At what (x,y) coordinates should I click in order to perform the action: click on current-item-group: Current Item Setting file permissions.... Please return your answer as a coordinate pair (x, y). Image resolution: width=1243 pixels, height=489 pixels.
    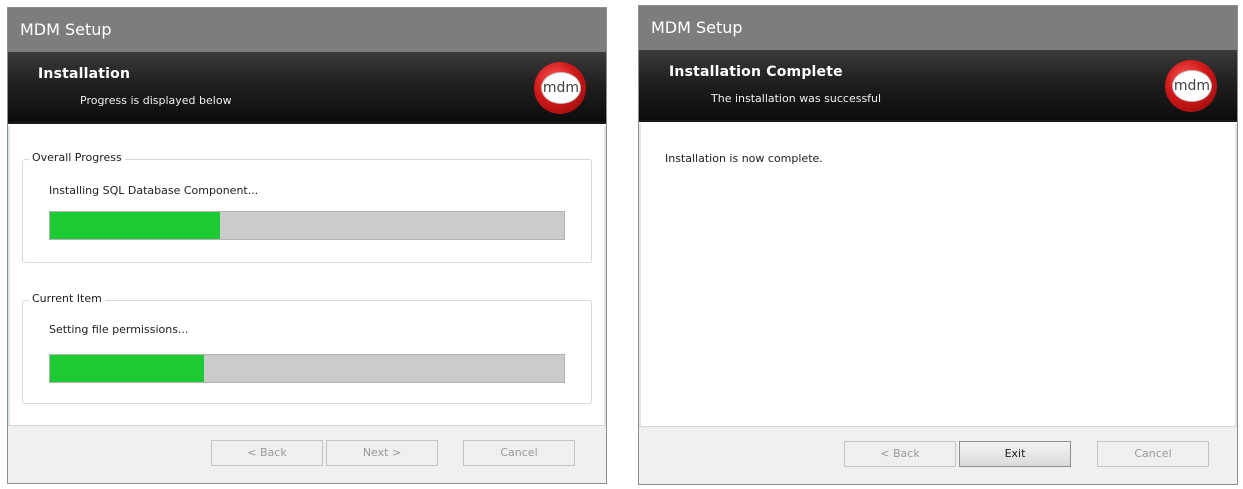
    Looking at the image, I should click on (307, 348).